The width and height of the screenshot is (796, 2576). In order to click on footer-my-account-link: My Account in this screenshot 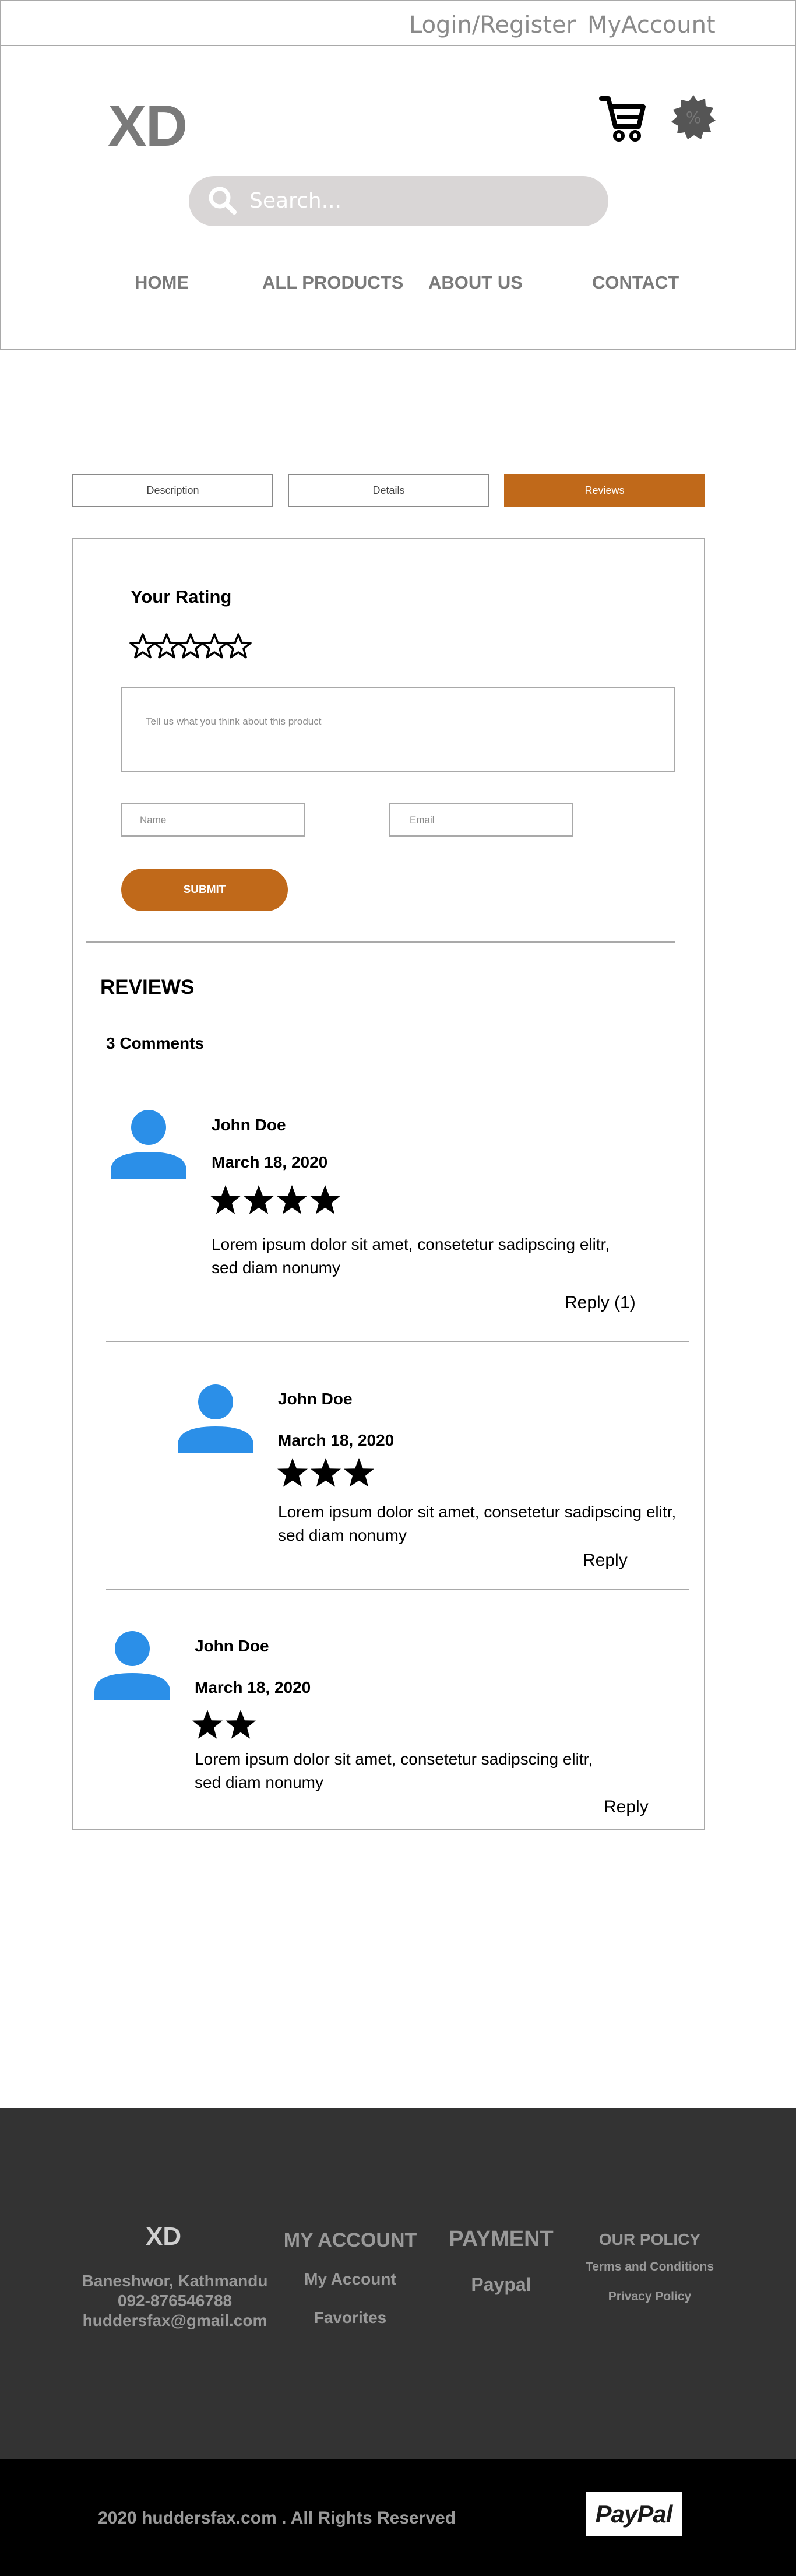, I will do `click(350, 2279)`.